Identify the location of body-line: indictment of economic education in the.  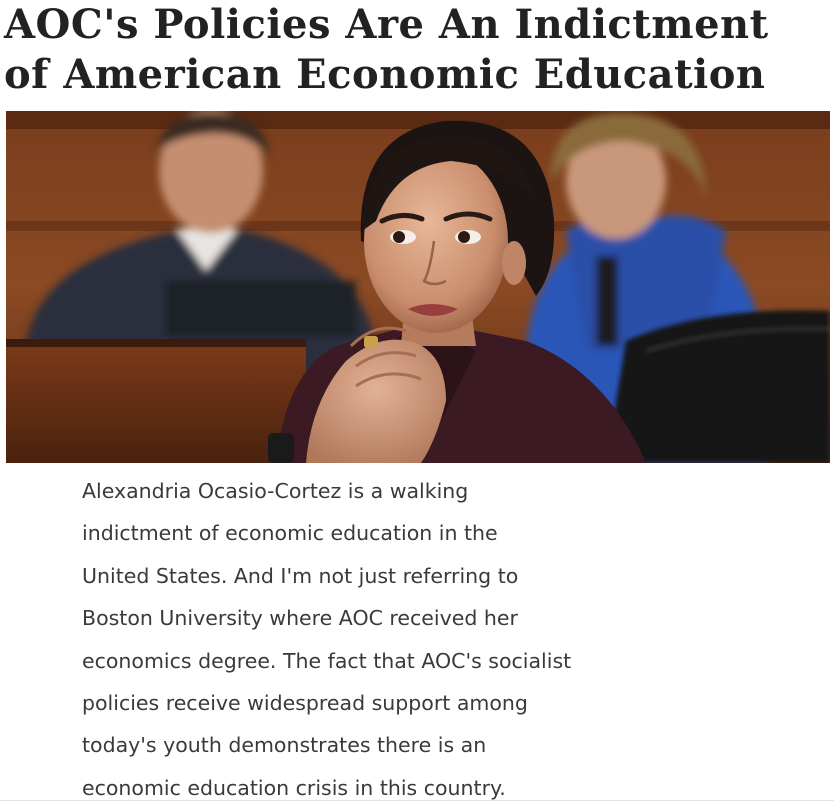
(290, 533).